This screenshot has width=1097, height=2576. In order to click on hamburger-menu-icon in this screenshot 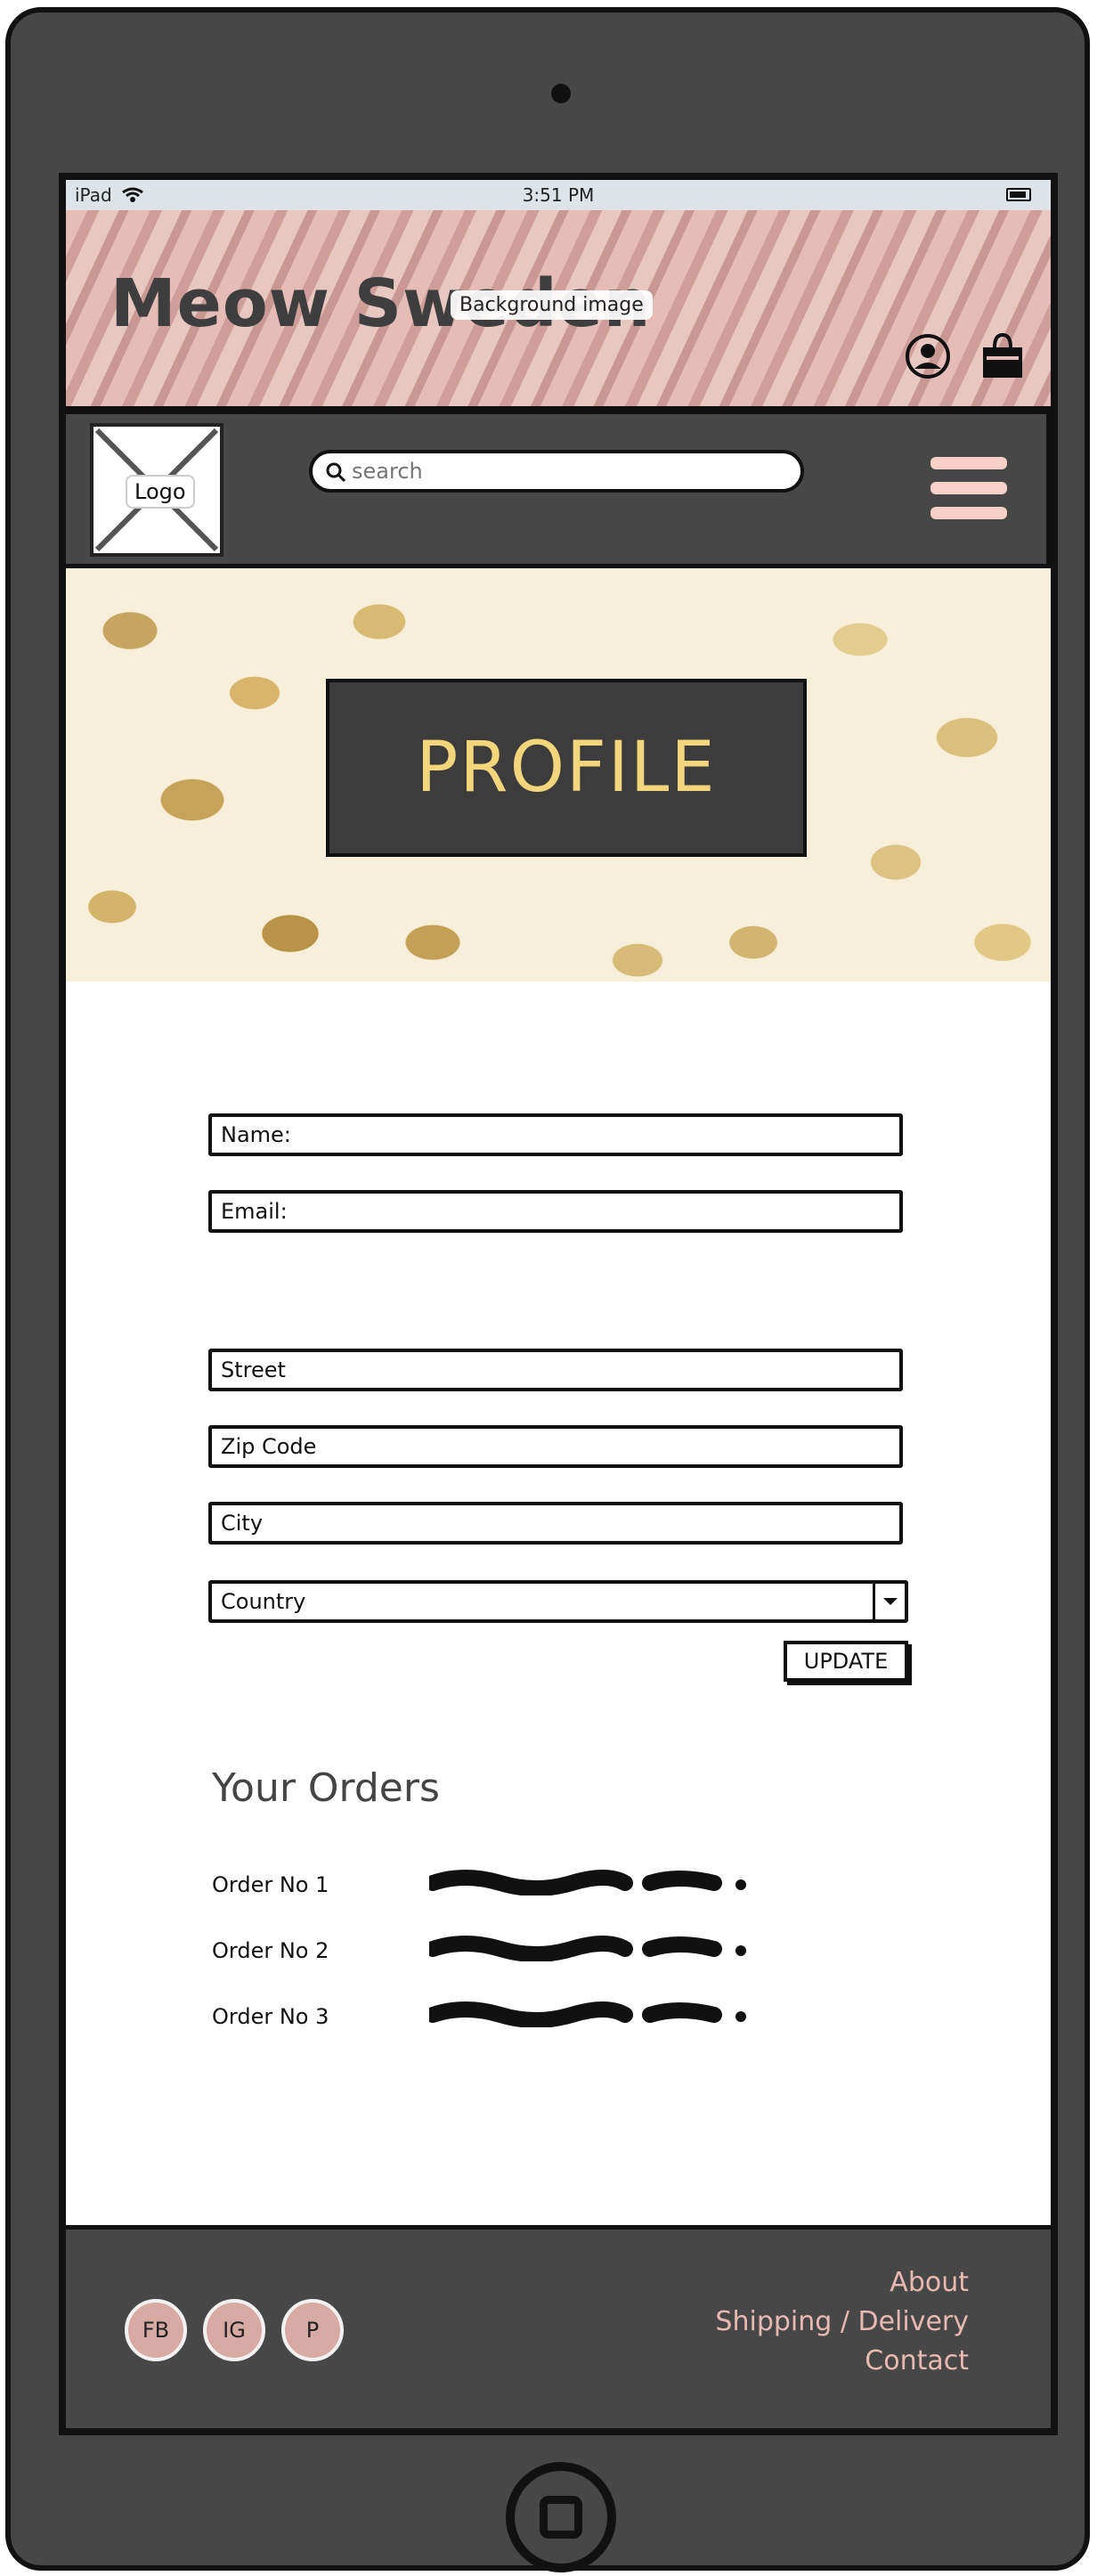, I will do `click(968, 489)`.